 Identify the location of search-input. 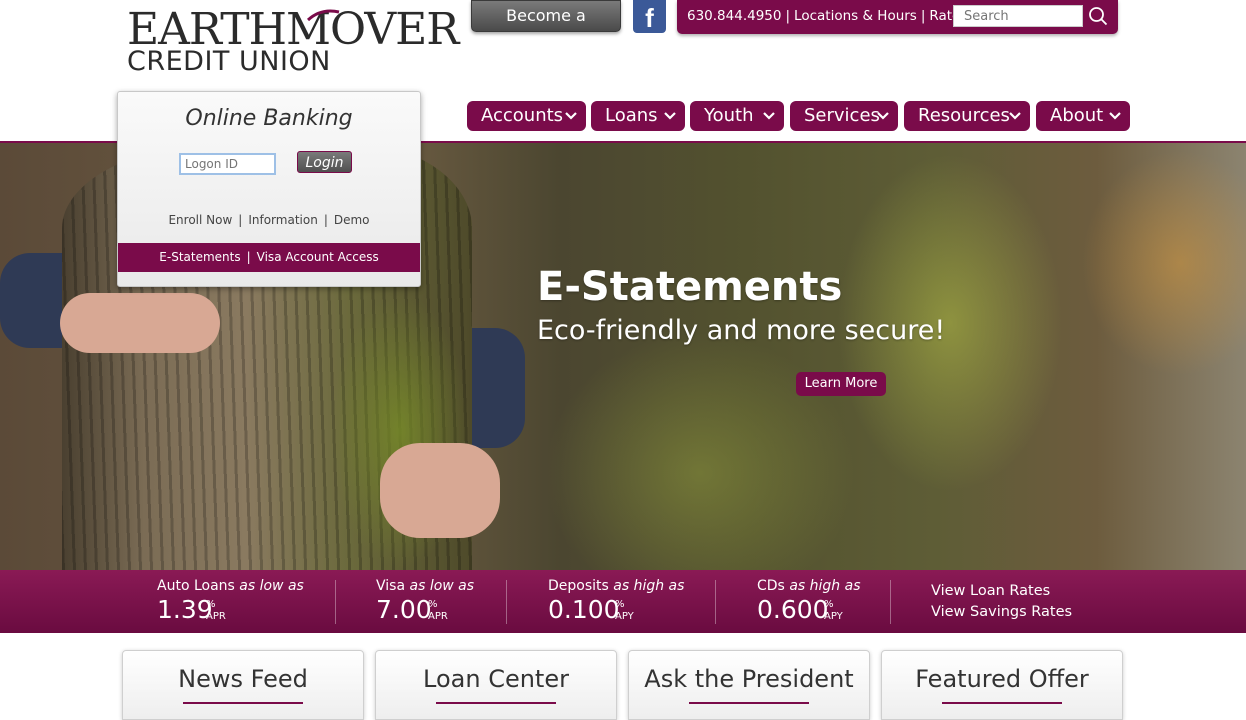
(1018, 16).